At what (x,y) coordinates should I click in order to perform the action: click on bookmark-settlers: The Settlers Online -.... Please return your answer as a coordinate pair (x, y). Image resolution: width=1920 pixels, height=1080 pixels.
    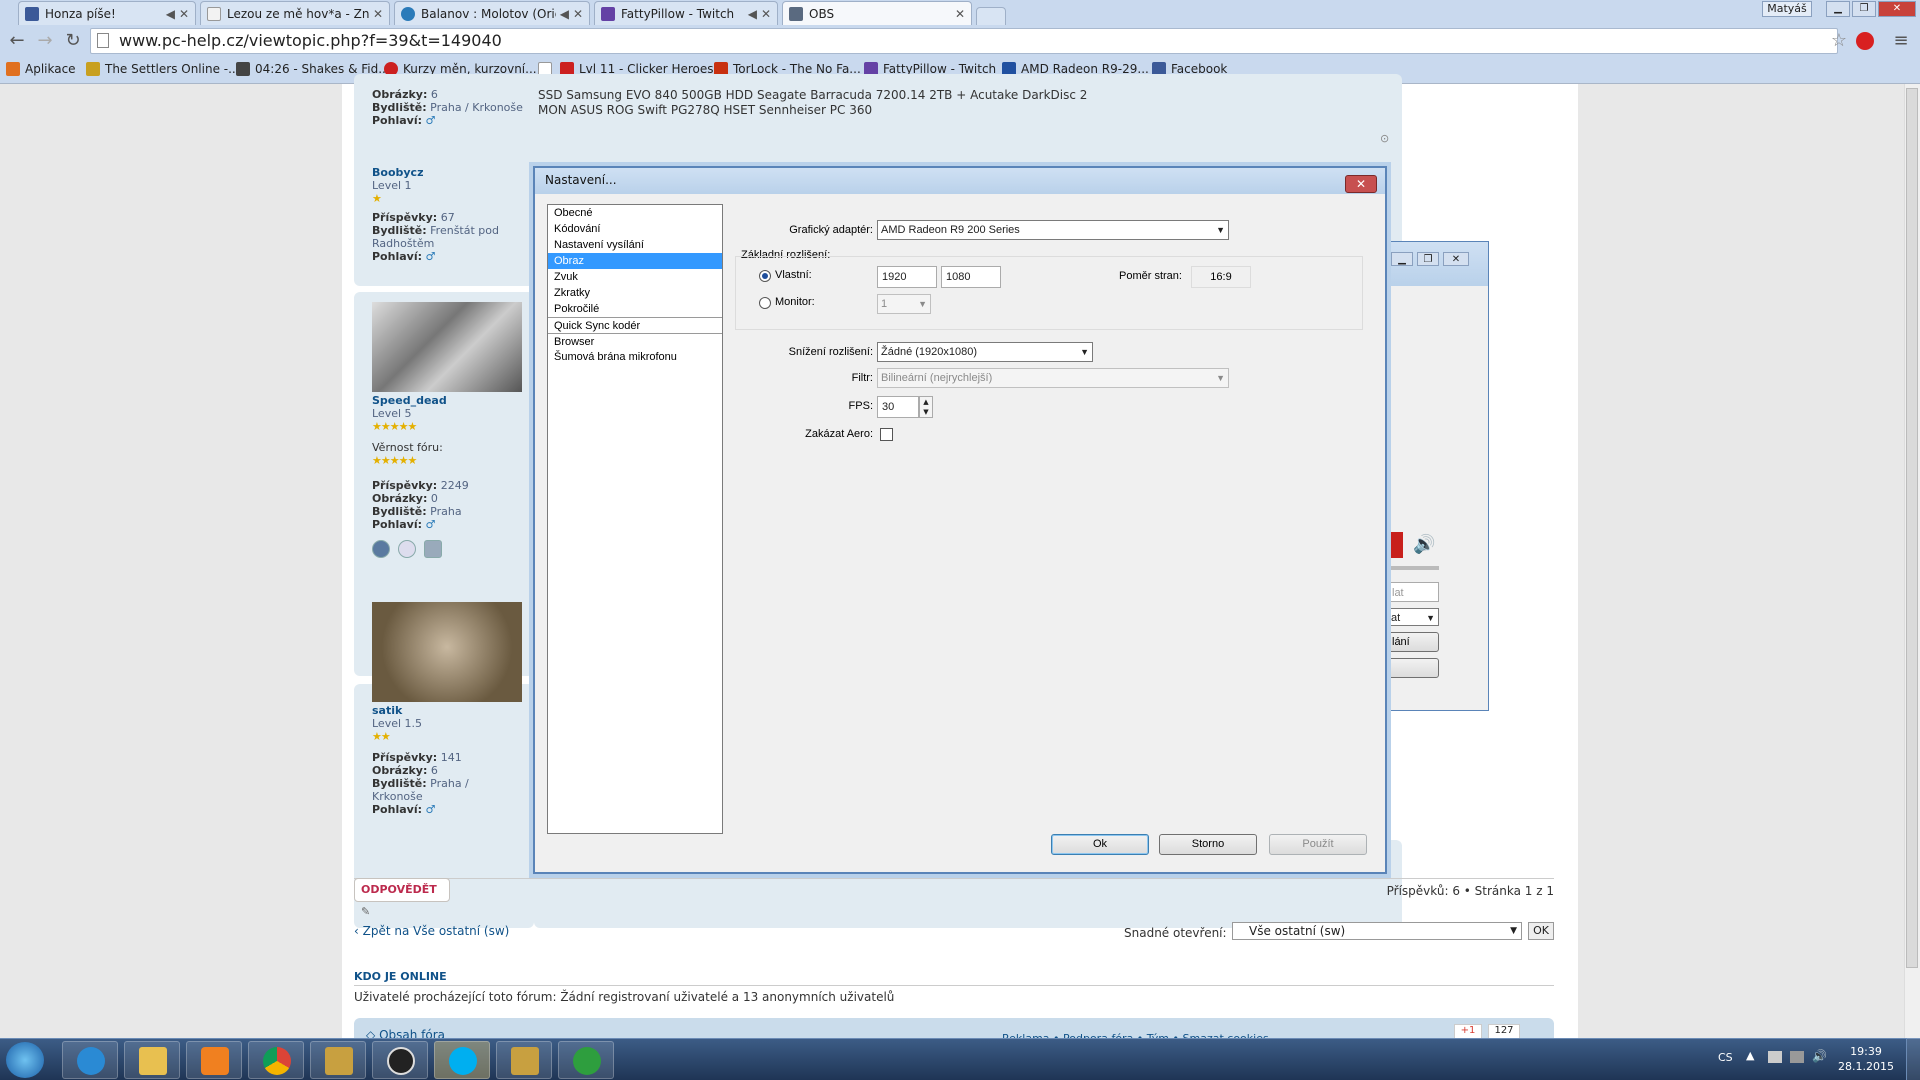
    Looking at the image, I should click on (163, 69).